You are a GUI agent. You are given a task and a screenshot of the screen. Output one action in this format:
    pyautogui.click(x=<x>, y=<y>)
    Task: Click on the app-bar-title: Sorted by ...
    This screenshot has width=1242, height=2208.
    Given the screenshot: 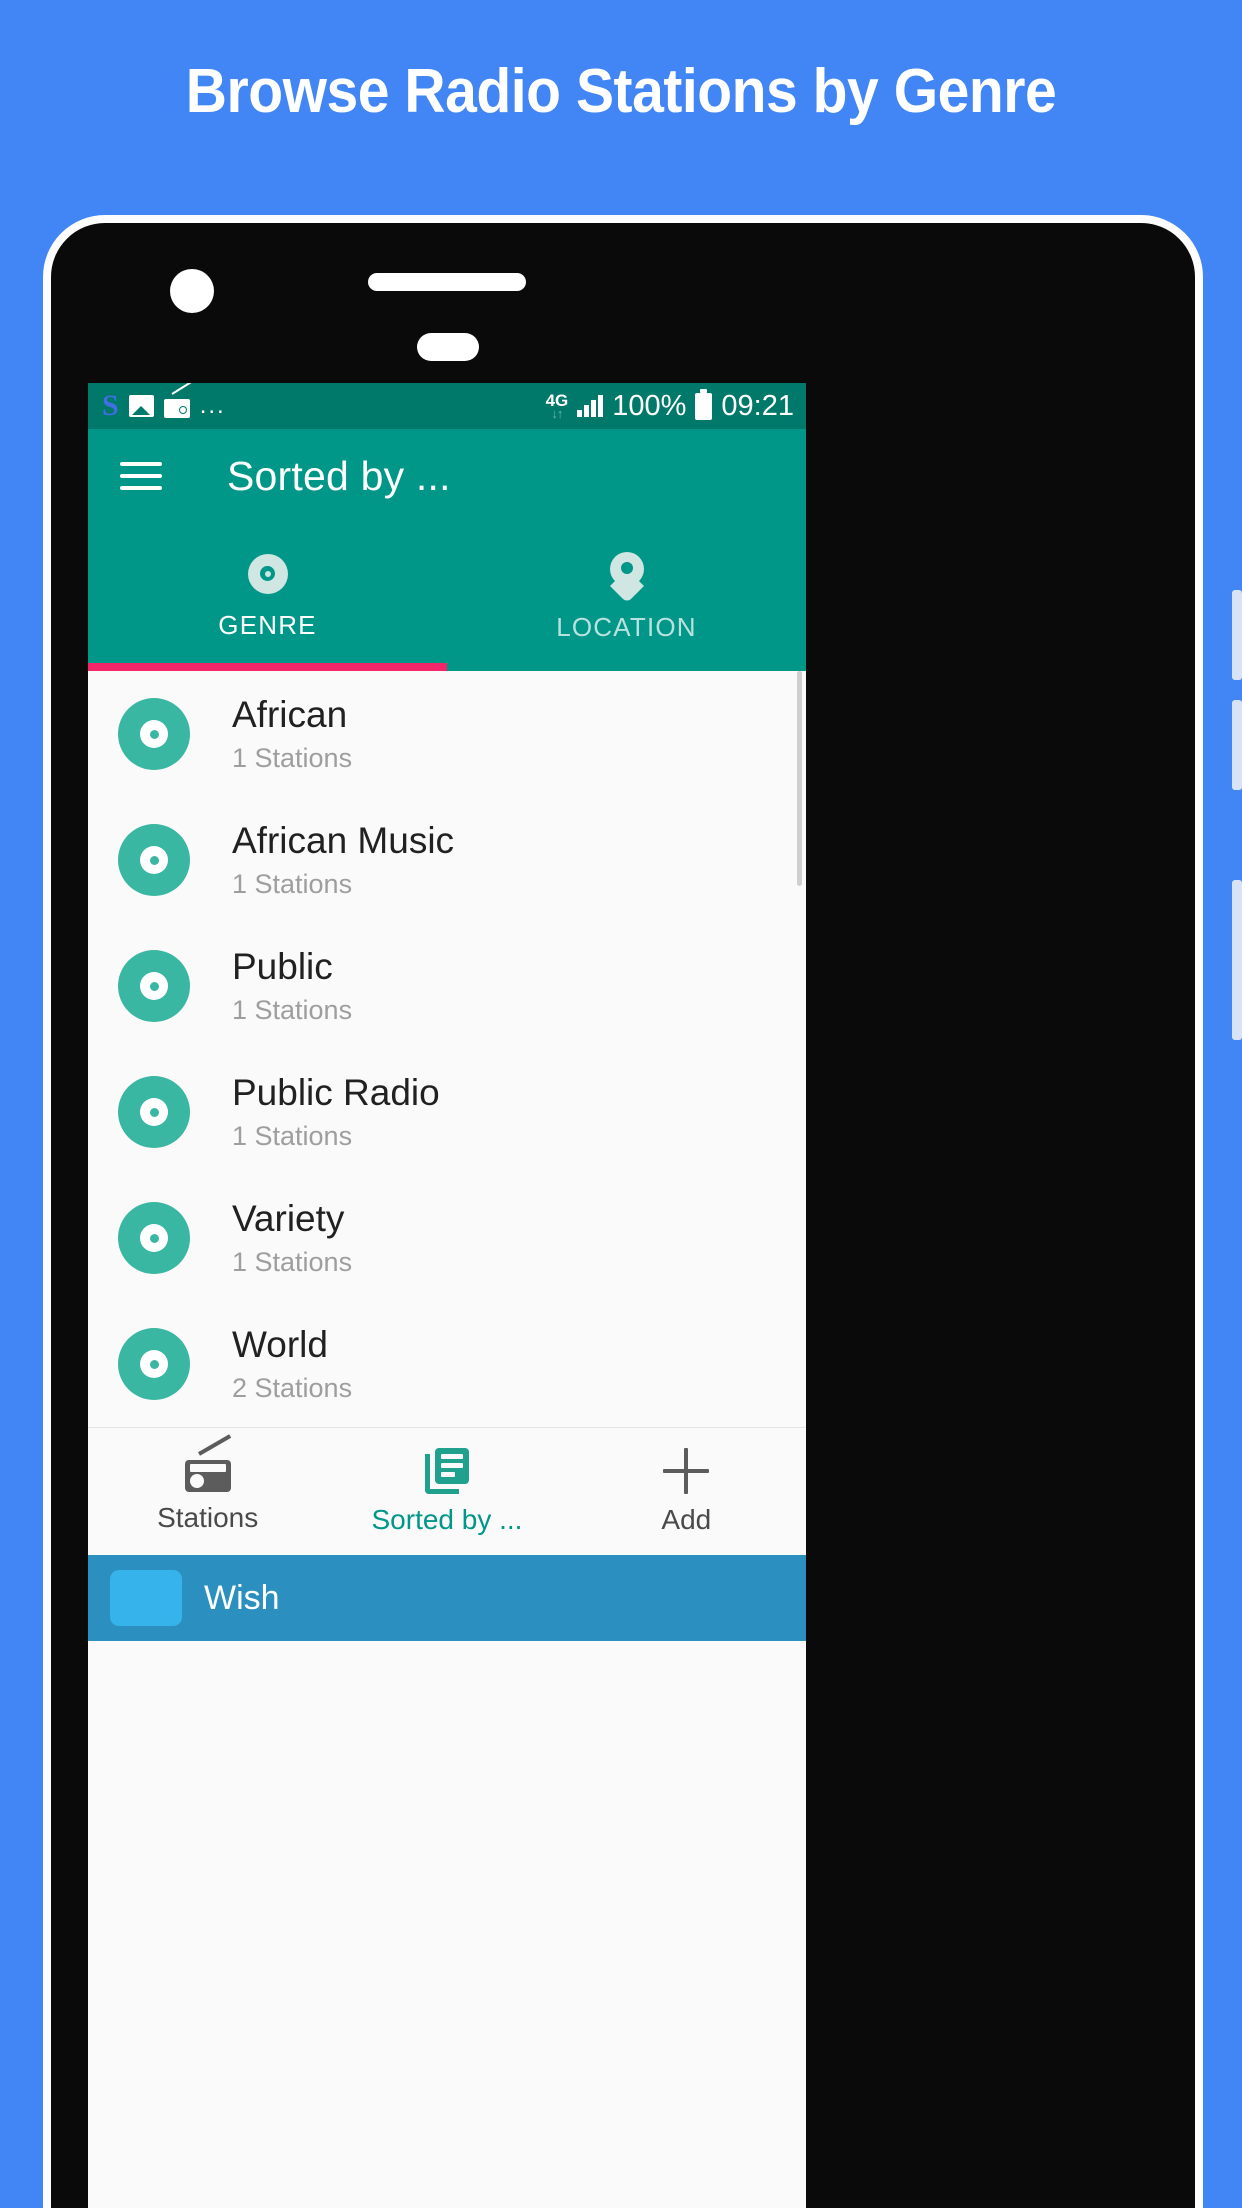 What is the action you would take?
    pyautogui.click(x=339, y=475)
    